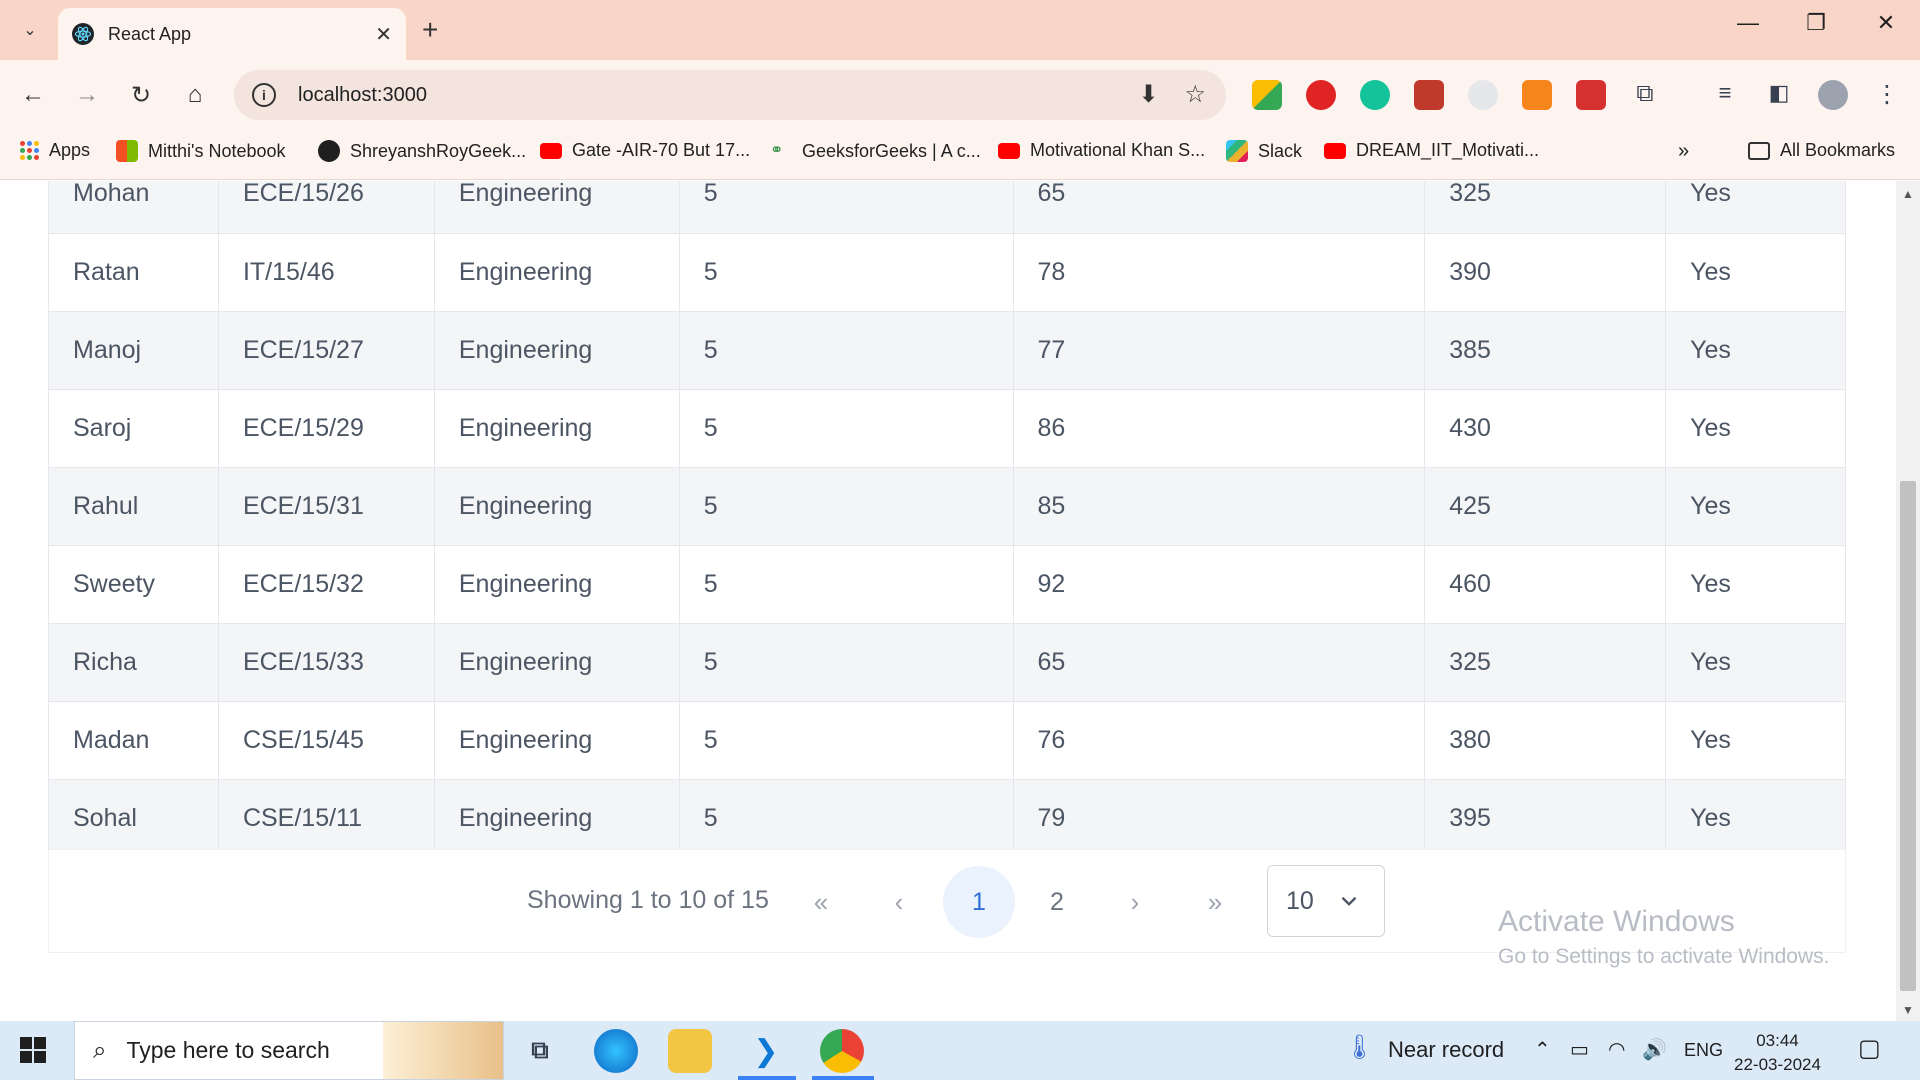  Describe the element at coordinates (1219, 350) in the screenshot. I see `cell-marks: 77` at that location.